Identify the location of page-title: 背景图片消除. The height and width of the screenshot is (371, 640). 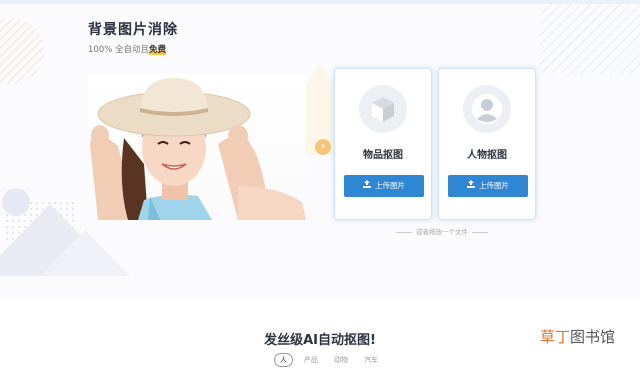
(133, 30).